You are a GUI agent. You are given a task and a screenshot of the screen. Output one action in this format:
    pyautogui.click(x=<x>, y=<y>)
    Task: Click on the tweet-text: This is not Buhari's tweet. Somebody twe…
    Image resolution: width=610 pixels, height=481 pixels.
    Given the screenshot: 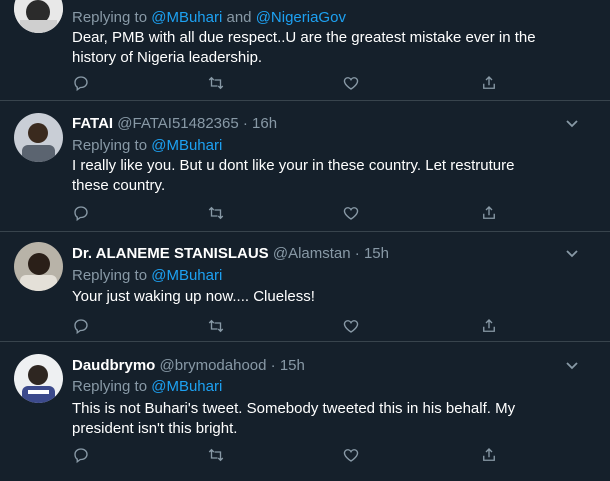 What is the action you would take?
    pyautogui.click(x=294, y=418)
    